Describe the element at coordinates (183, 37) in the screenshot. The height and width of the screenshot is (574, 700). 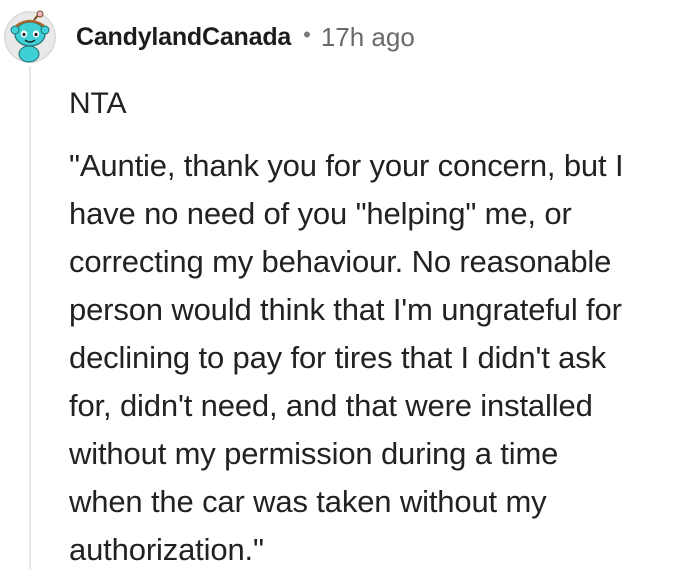
I see `username: CandylandCanada` at that location.